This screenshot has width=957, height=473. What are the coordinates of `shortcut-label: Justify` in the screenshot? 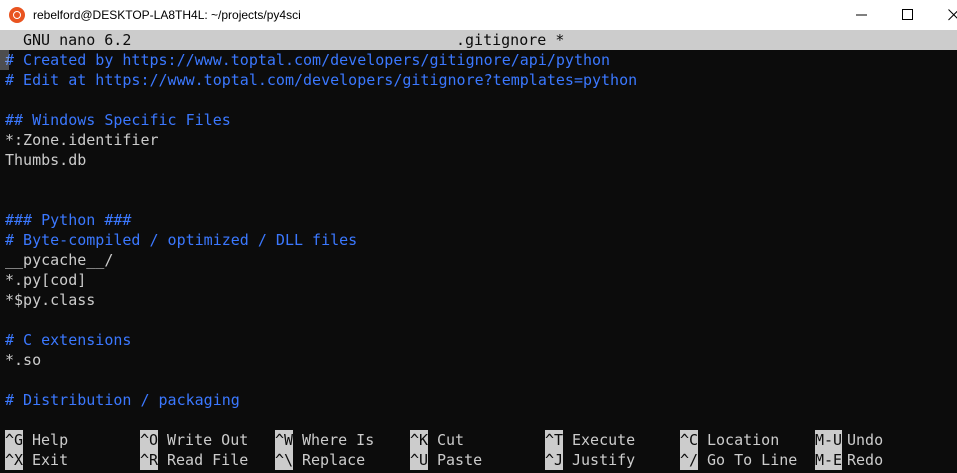 It's located at (604, 460).